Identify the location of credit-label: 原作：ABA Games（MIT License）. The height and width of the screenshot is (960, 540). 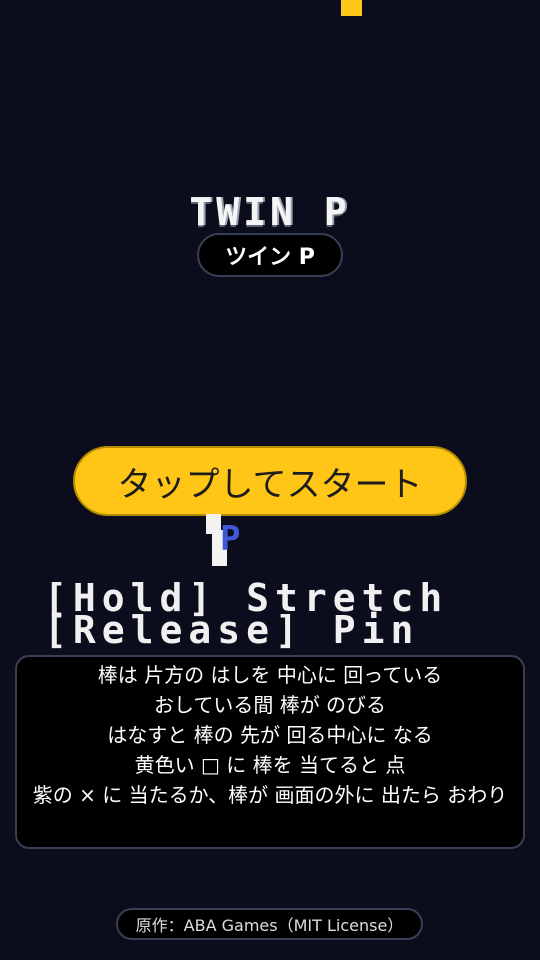
(269, 924).